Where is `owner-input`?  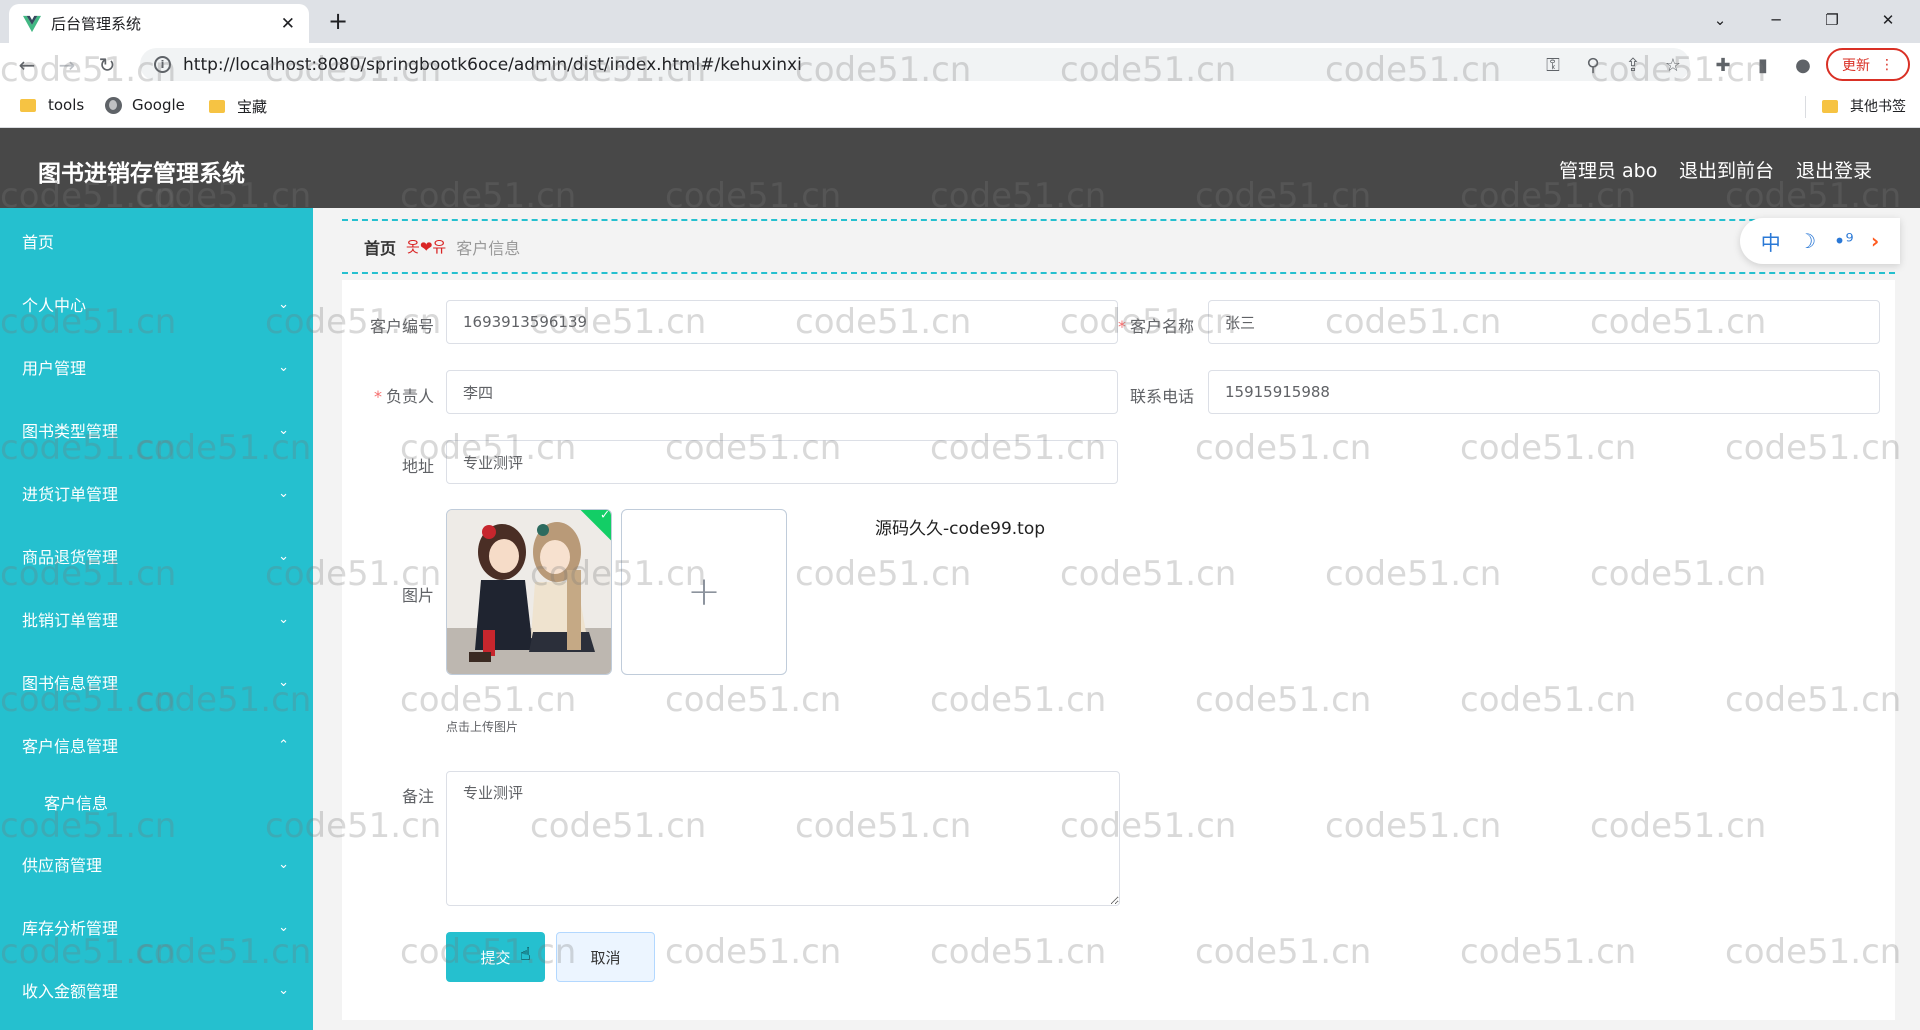
owner-input is located at coordinates (782, 392).